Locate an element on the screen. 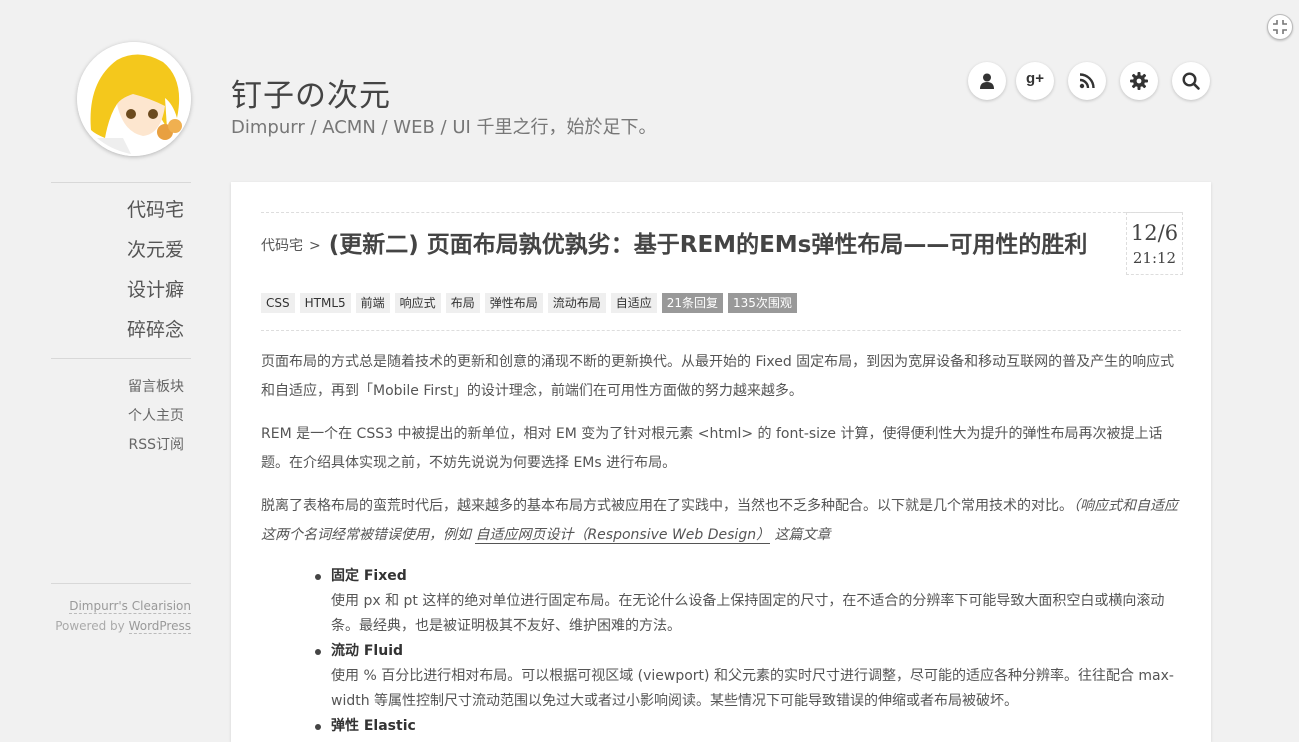 This screenshot has width=1299, height=742. sidebar-item-coding: 代码宅 is located at coordinates (117, 216).